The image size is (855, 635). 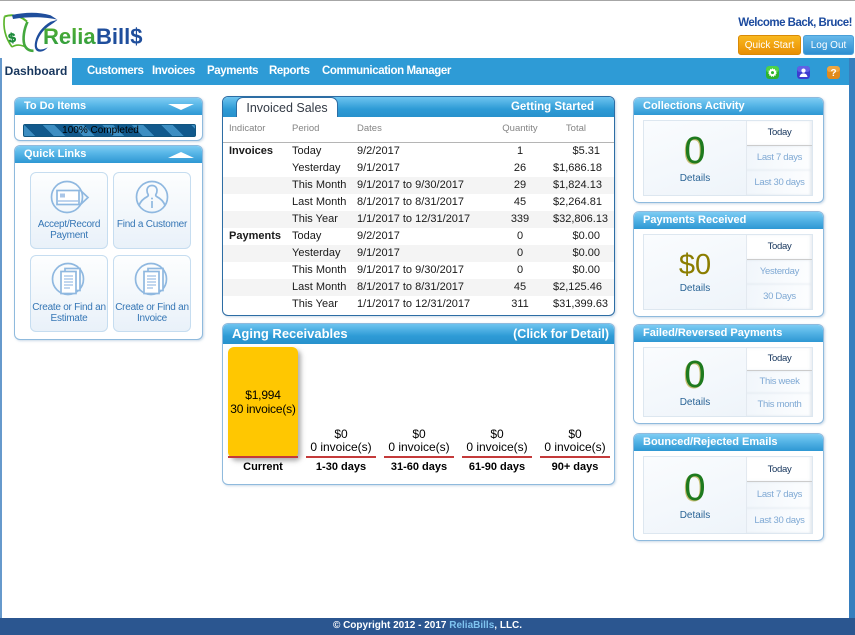 What do you see at coordinates (69, 36) in the screenshot?
I see `svg-text: Relia` at bounding box center [69, 36].